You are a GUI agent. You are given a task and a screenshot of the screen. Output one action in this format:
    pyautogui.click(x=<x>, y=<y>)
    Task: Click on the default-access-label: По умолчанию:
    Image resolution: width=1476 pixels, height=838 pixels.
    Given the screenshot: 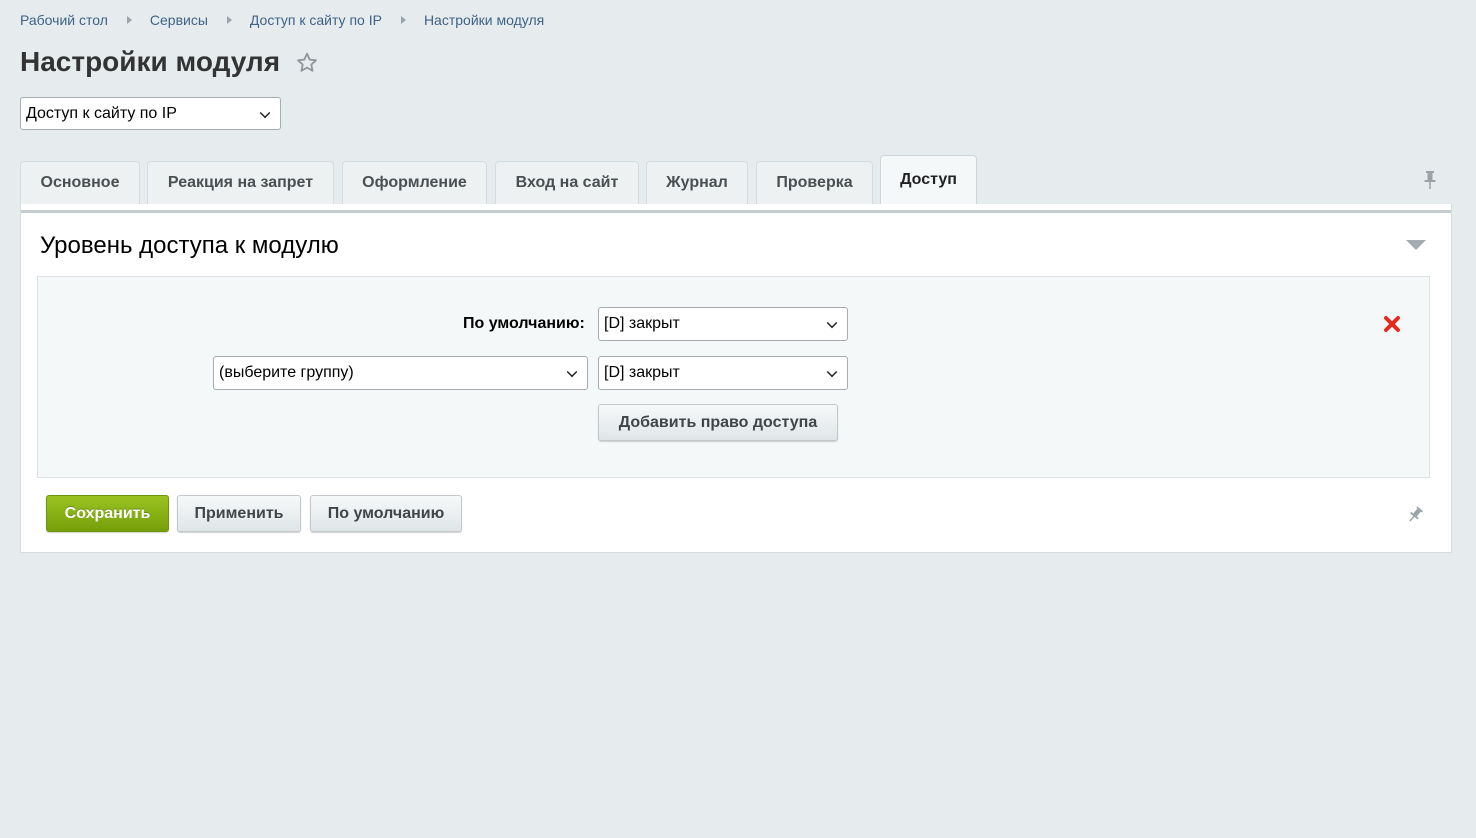 What is the action you would take?
    pyautogui.click(x=524, y=323)
    